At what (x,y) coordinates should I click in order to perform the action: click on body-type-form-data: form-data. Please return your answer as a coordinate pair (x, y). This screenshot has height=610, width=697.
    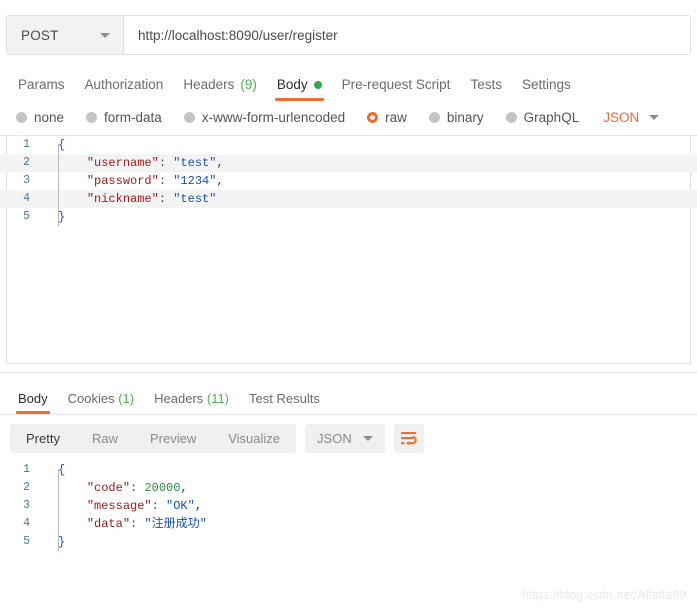
    Looking at the image, I should click on (124, 117).